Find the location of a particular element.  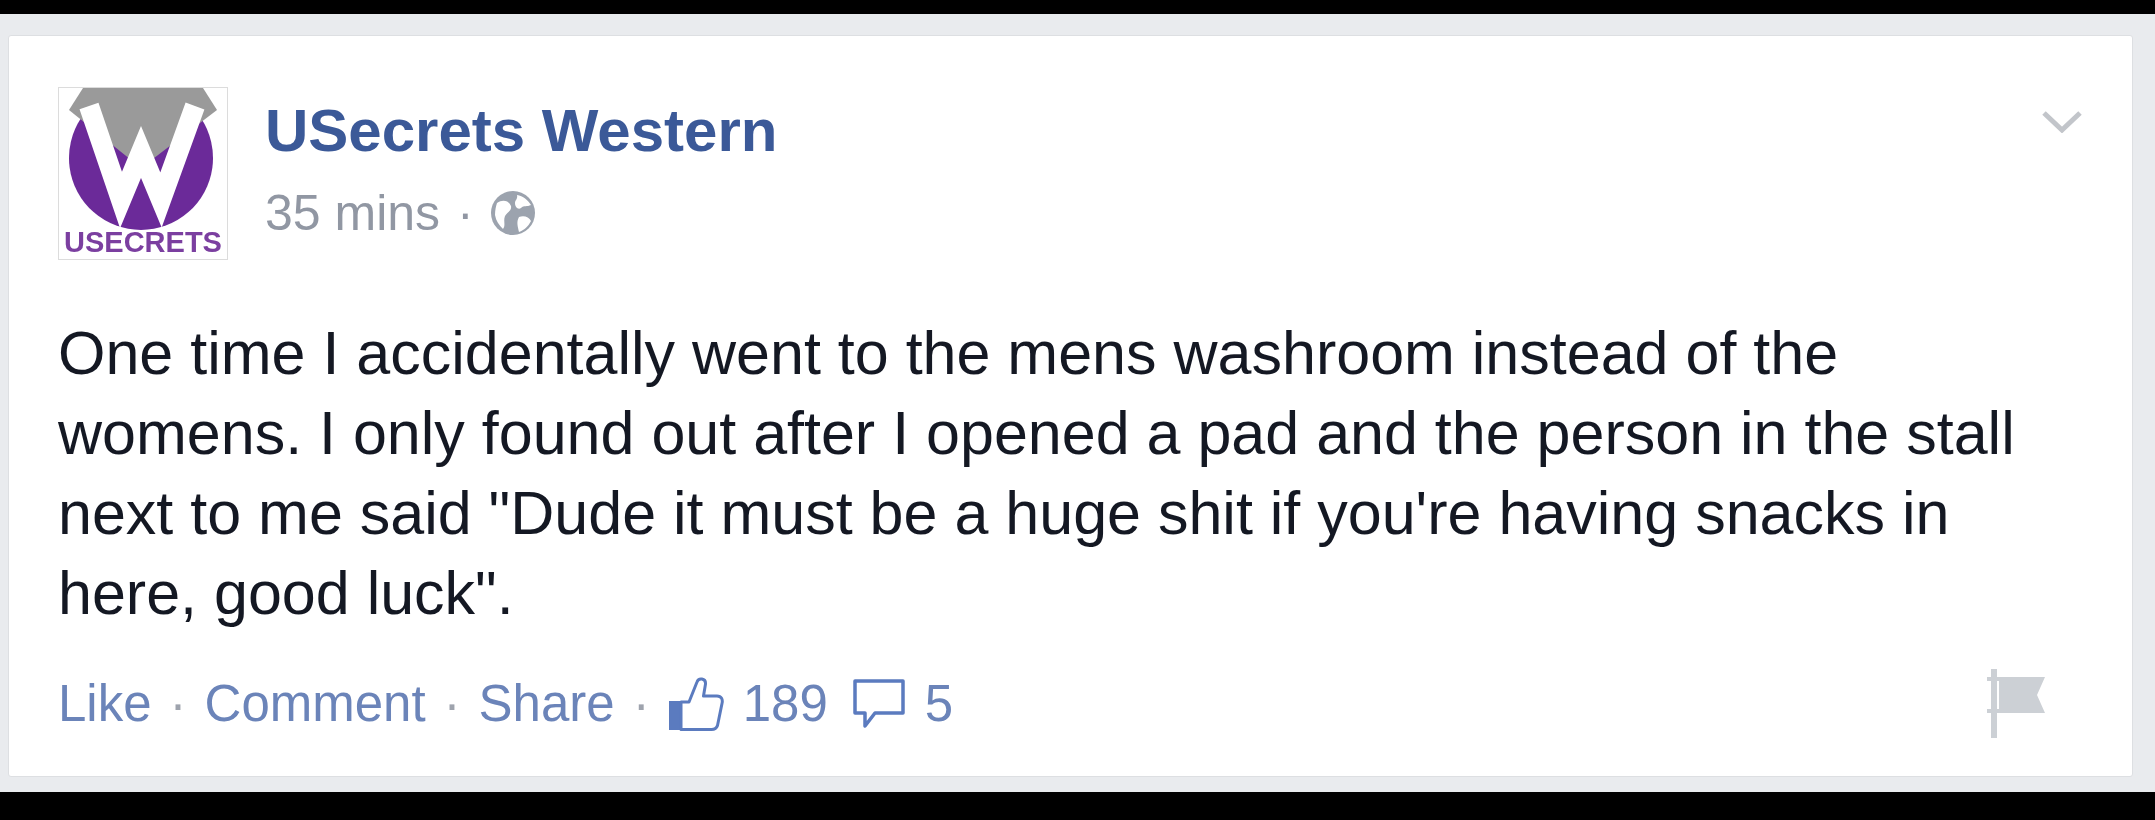

page-avatar: USECRETS is located at coordinates (143, 173).